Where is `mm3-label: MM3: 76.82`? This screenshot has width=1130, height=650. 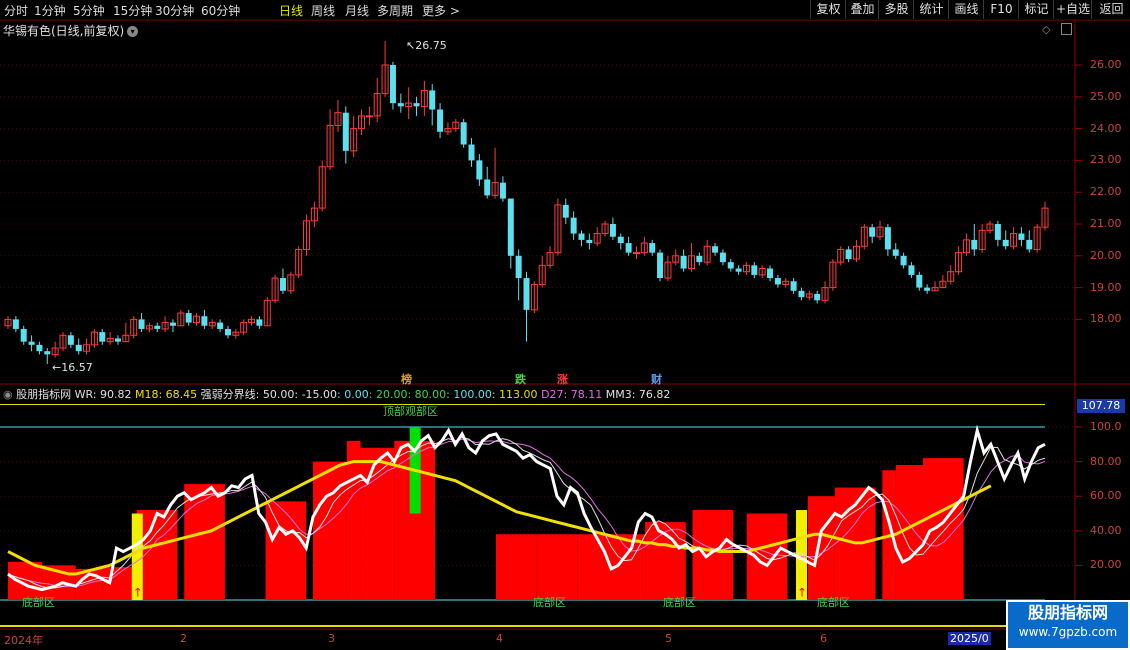
mm3-label: MM3: 76.82 is located at coordinates (638, 394).